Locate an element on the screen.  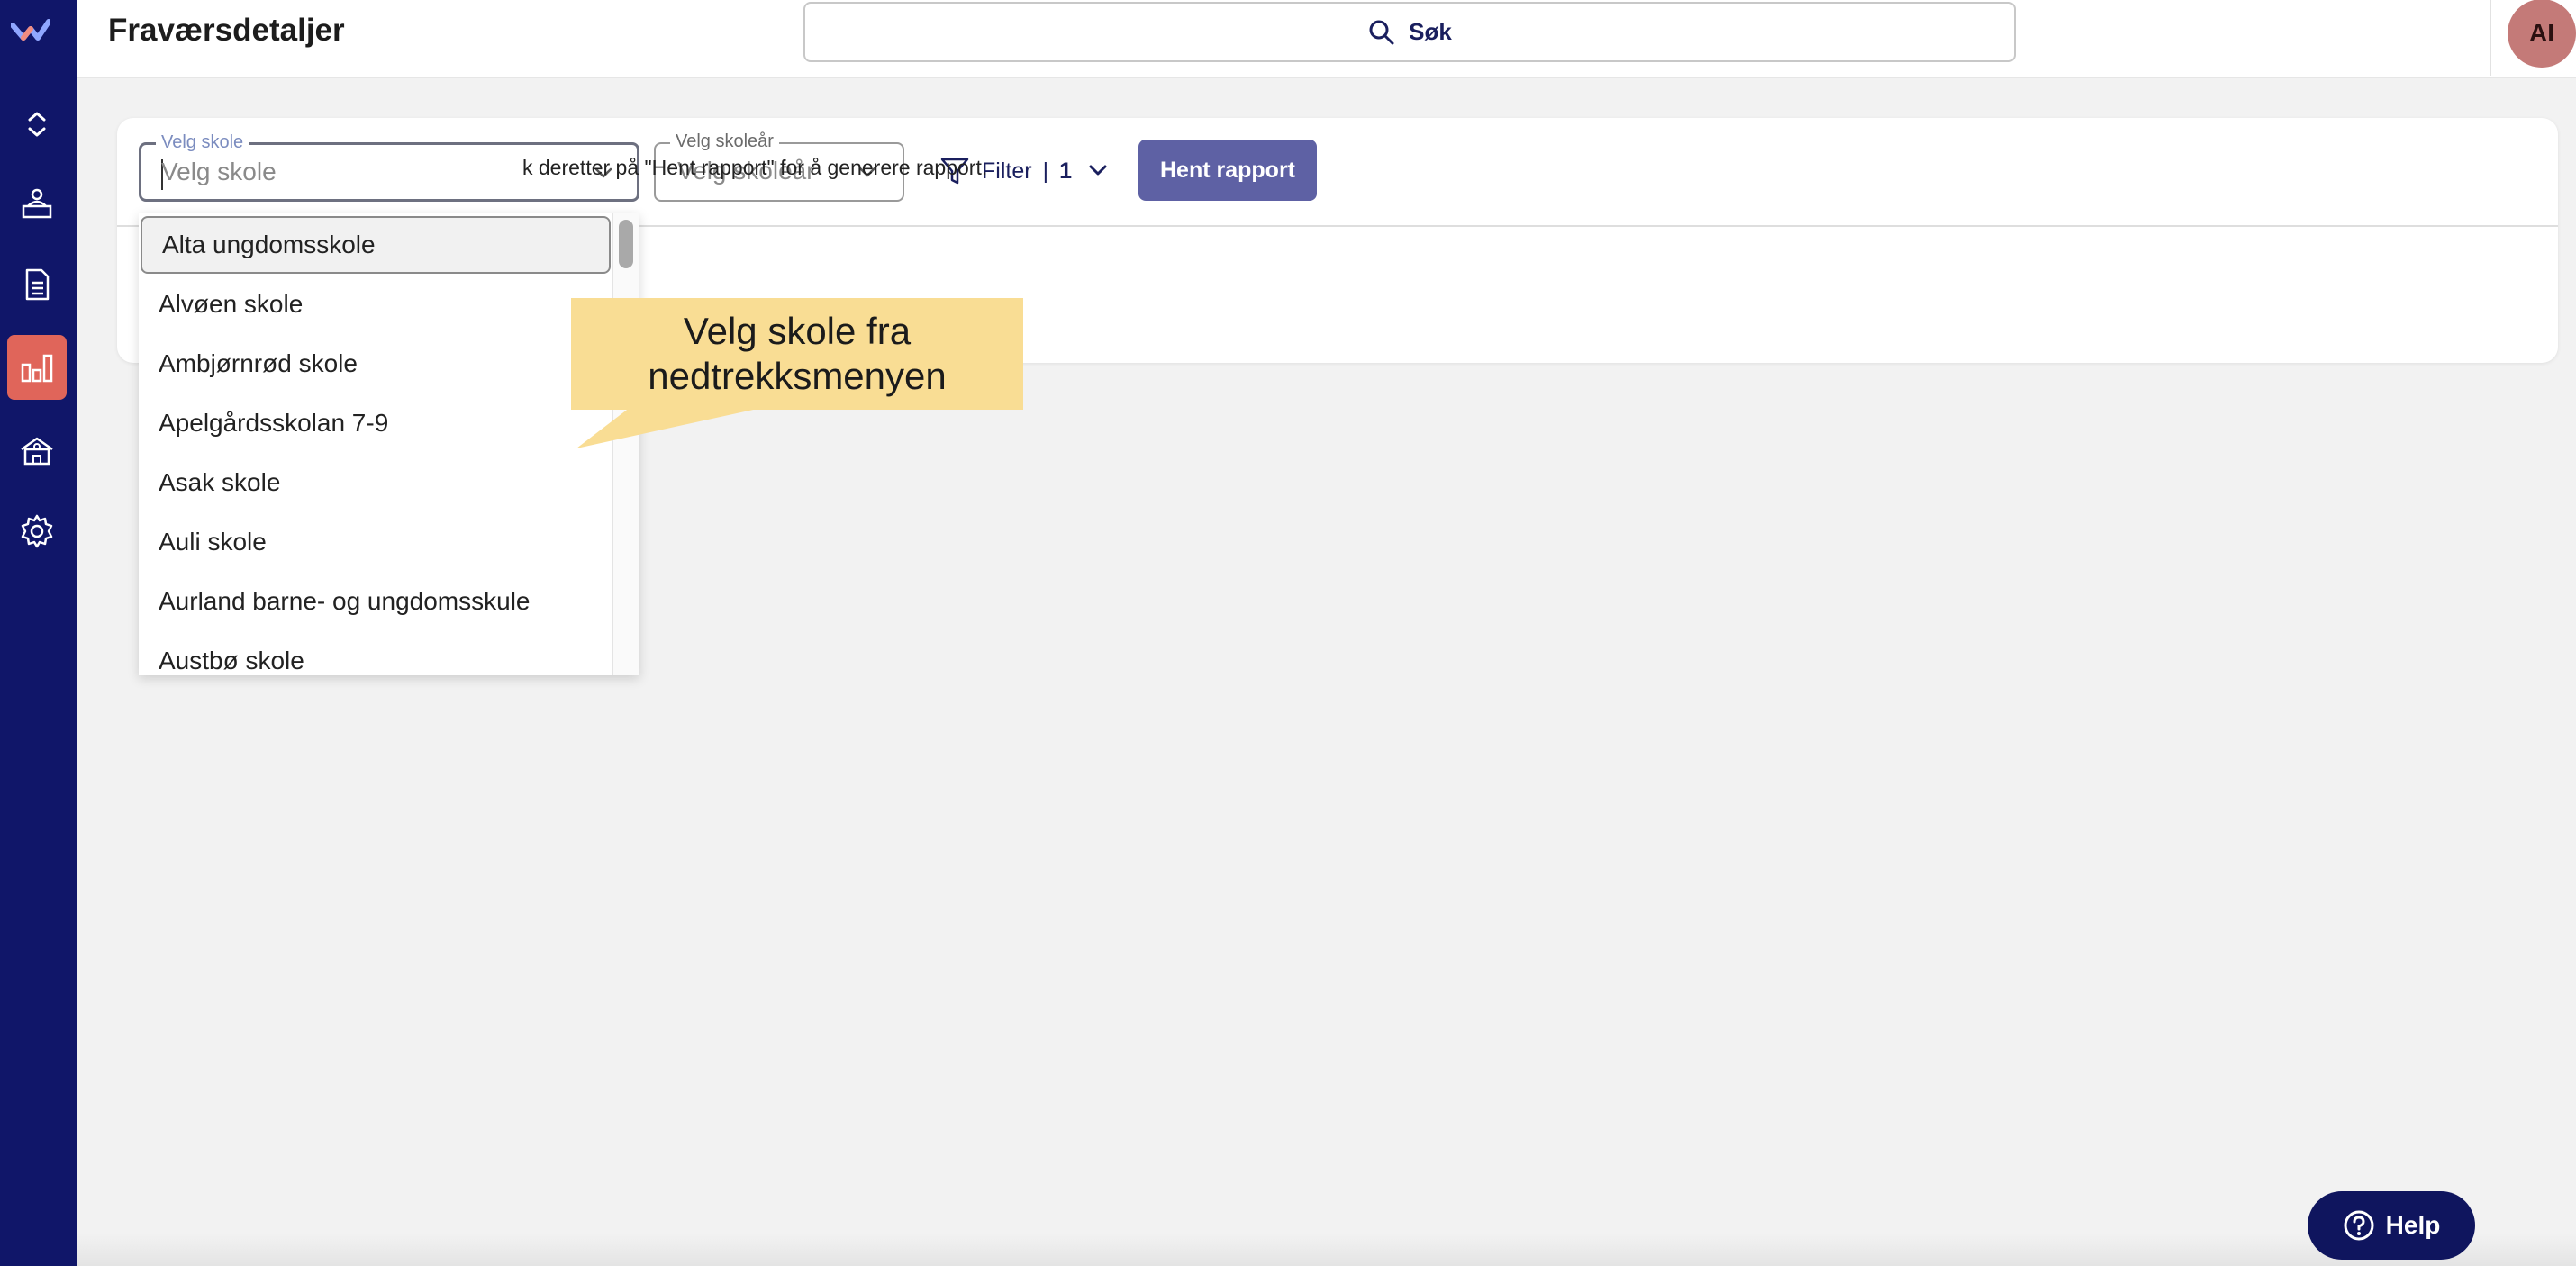
help-button: Help is located at coordinates (2391, 1225).